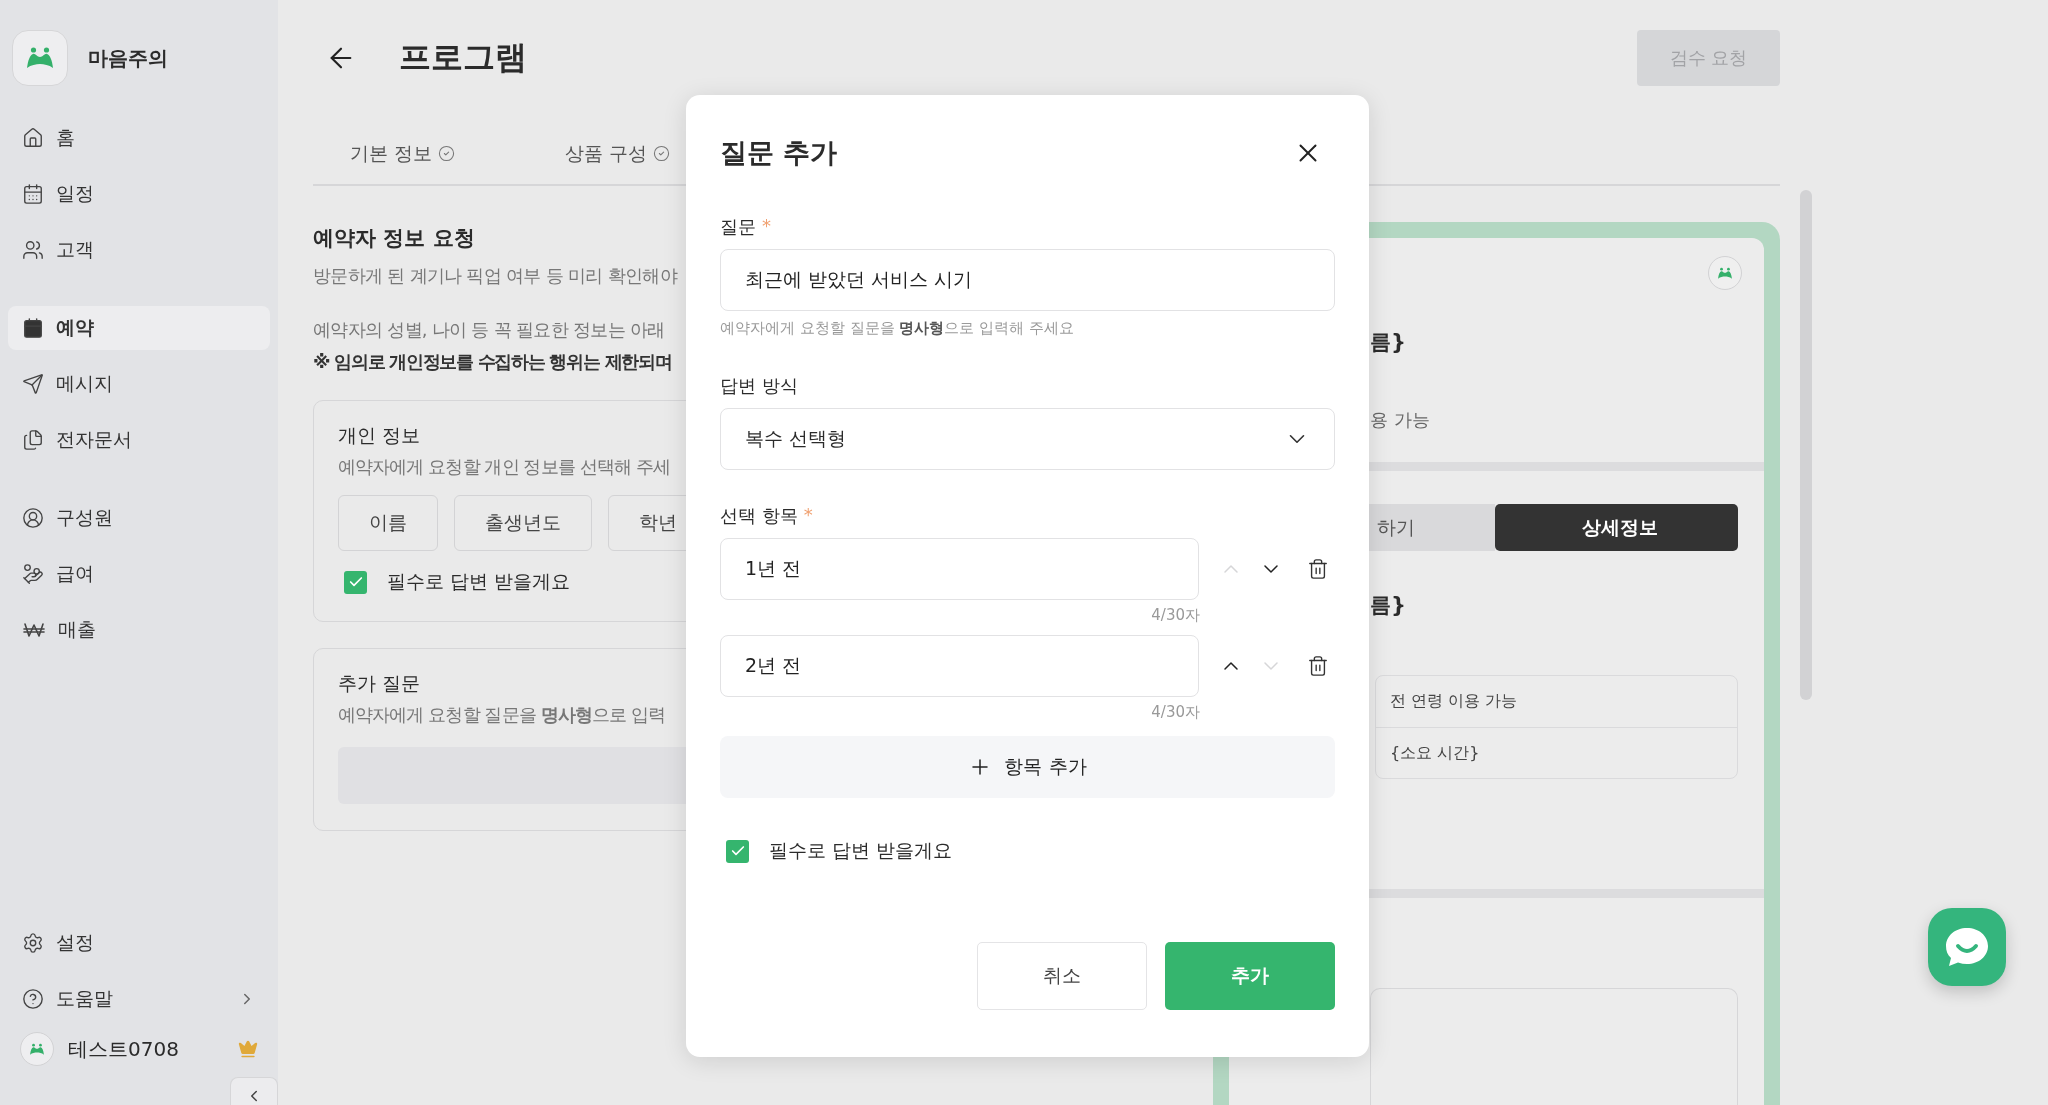 The height and width of the screenshot is (1105, 2048). What do you see at coordinates (33, 999) in the screenshot?
I see `help-icon` at bounding box center [33, 999].